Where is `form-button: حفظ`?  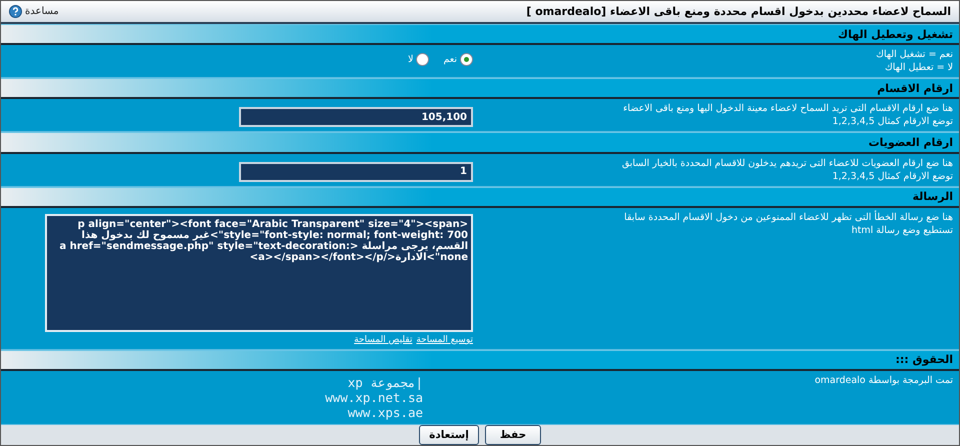 form-button: حفظ is located at coordinates (513, 435).